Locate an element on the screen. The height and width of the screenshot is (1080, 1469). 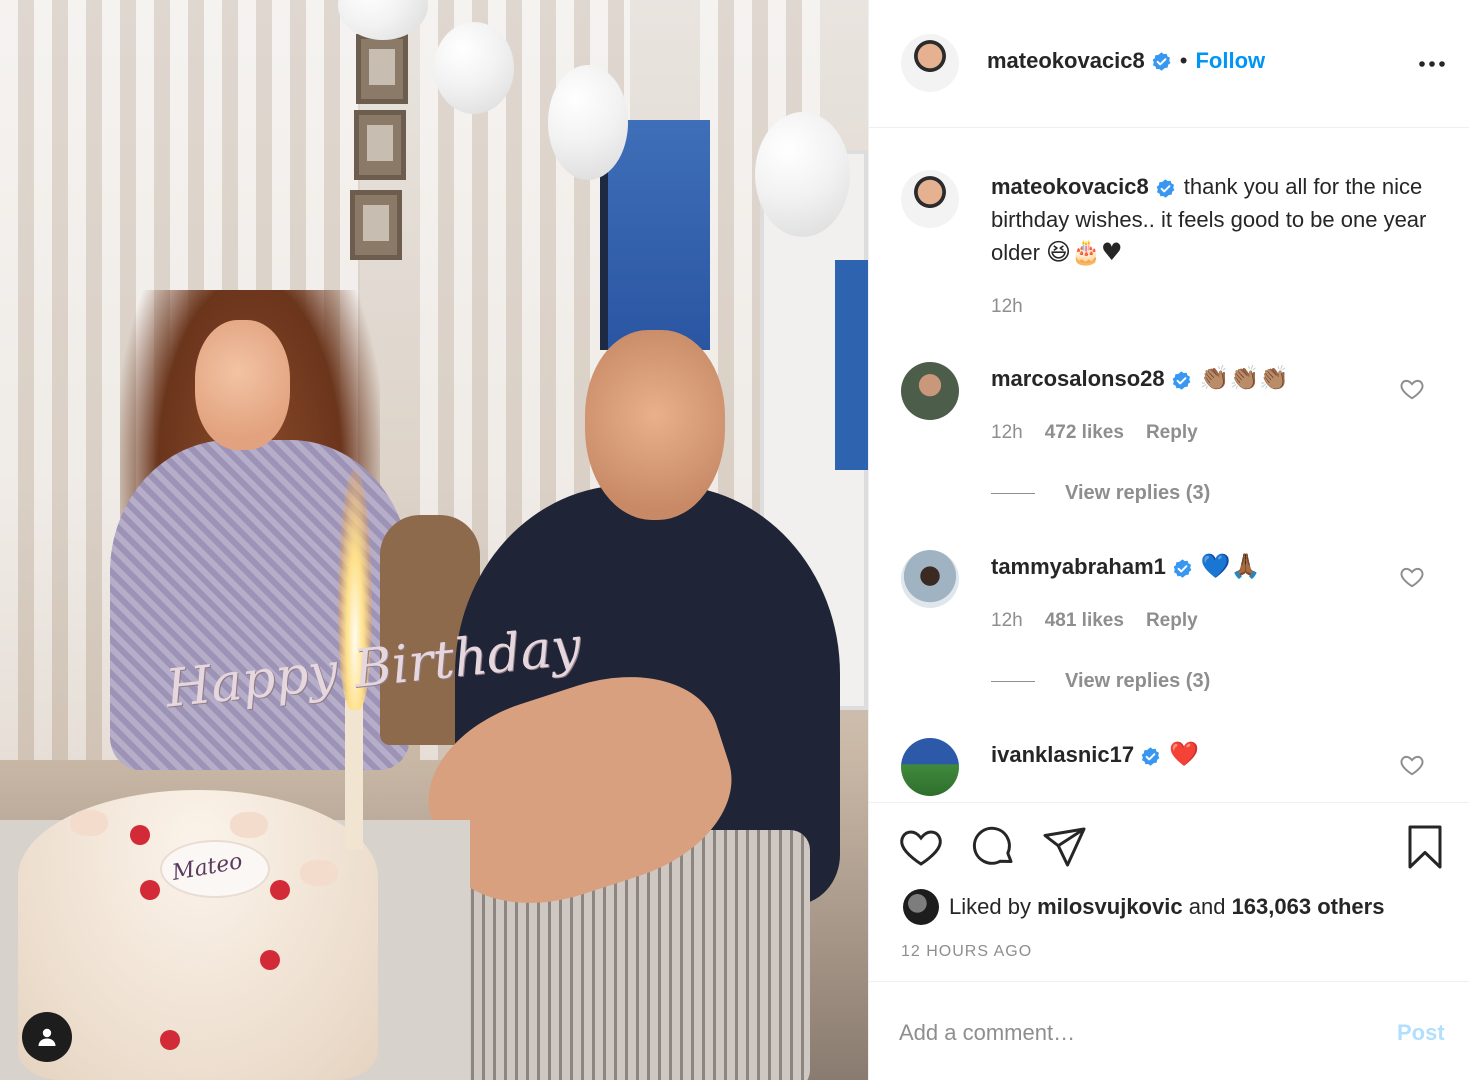
likes-conj: and is located at coordinates (1207, 906).